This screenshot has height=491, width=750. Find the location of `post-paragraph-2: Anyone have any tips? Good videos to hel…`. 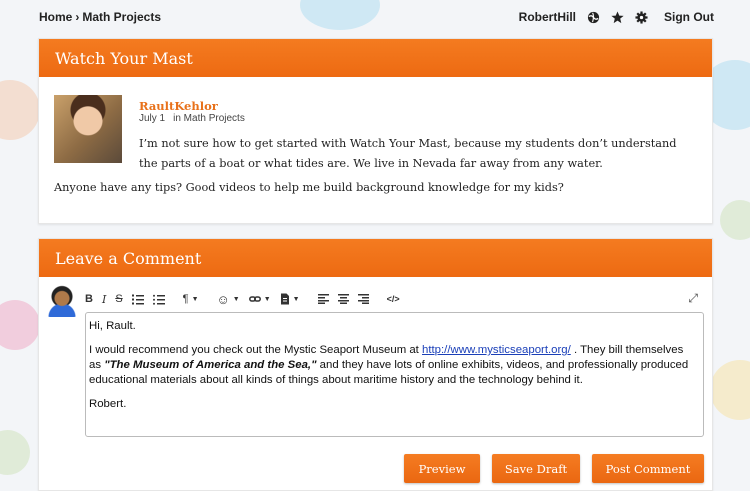

post-paragraph-2: Anyone have any tips? Good videos to hel… is located at coordinates (309, 187).